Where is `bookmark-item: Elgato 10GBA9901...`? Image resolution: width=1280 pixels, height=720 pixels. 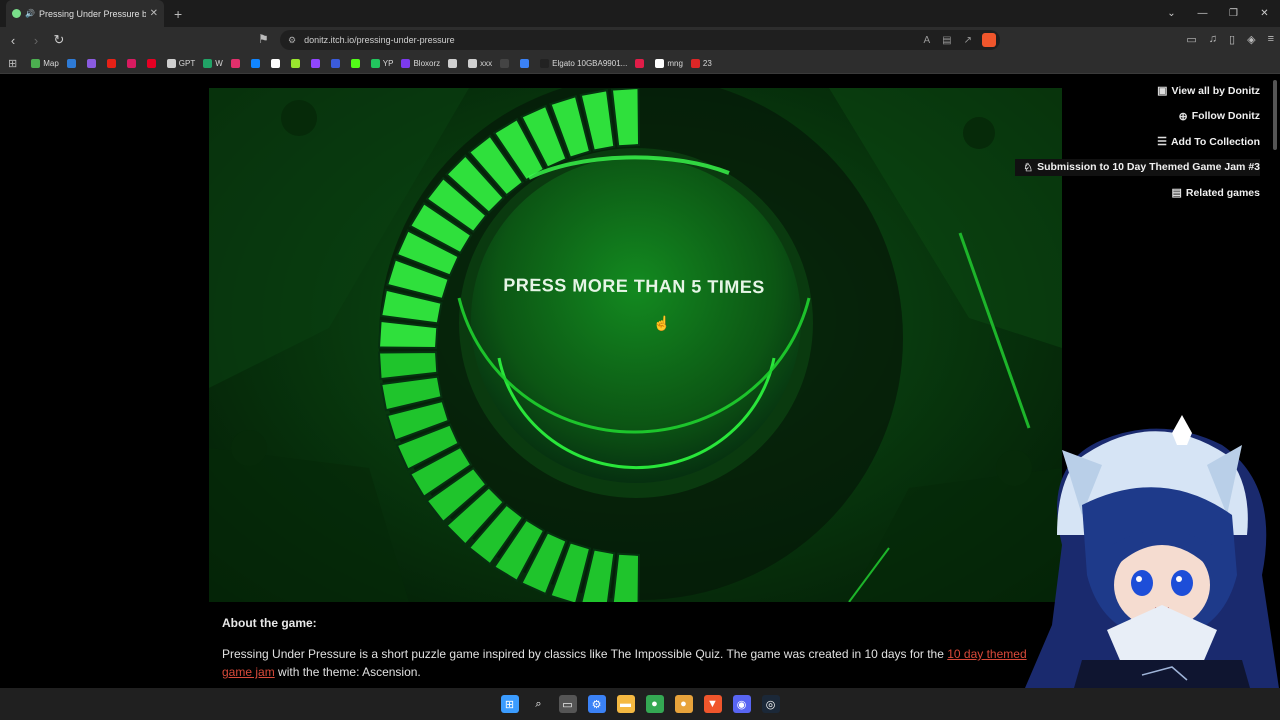
bookmark-item: Elgato 10GBA9901... is located at coordinates (583, 63).